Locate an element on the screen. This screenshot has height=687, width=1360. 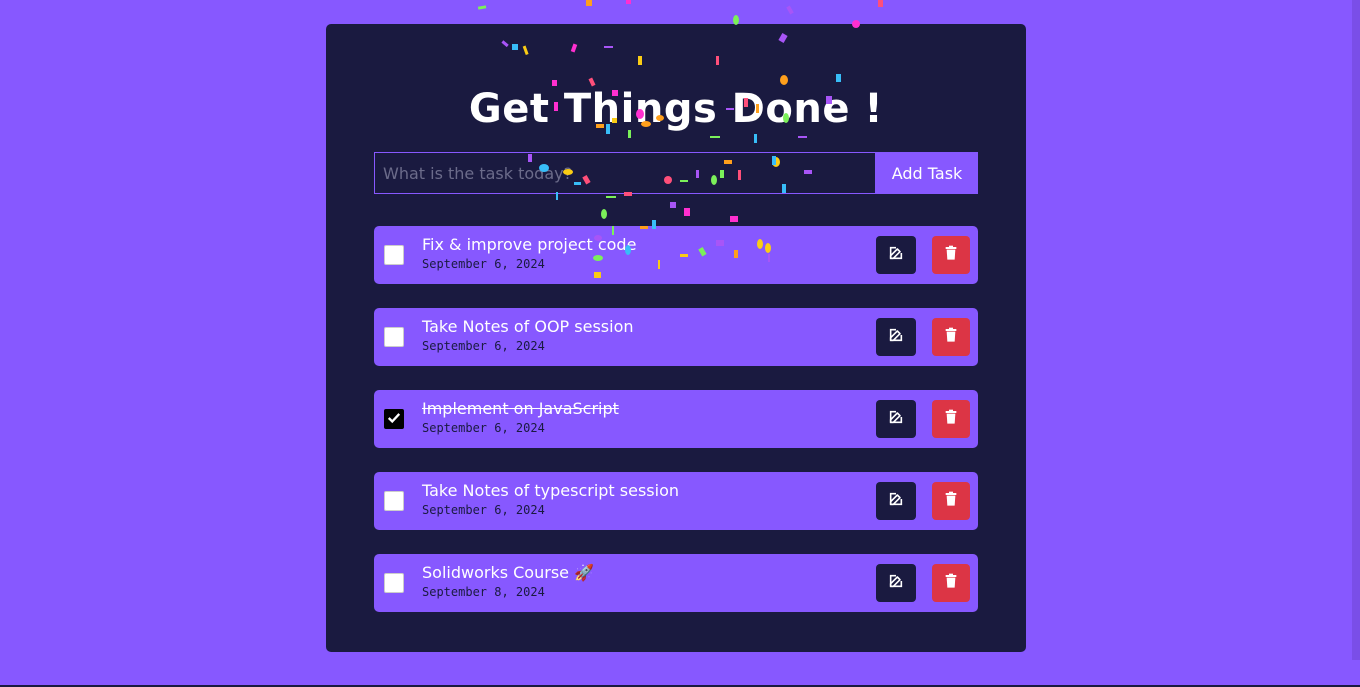
todo-text: Fix & improve project code is located at coordinates (529, 244).